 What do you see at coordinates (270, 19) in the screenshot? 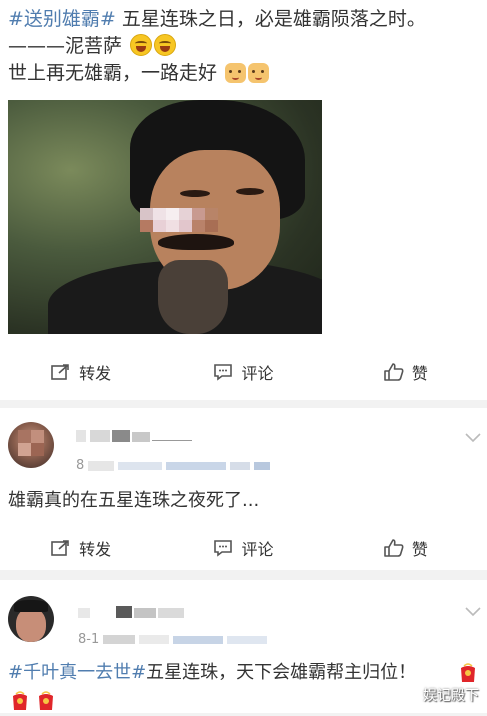
I see `post-line1-text: 五星连珠之日，必是雄霸陨落之时。` at bounding box center [270, 19].